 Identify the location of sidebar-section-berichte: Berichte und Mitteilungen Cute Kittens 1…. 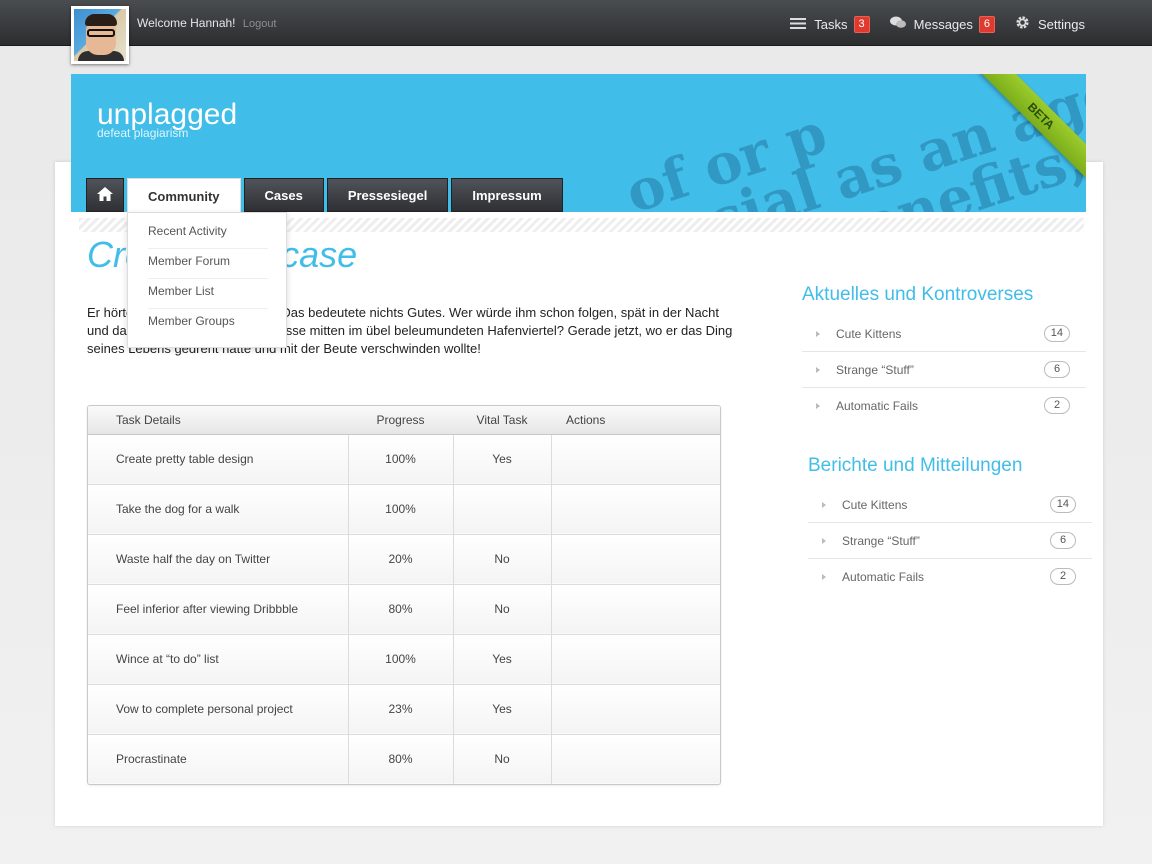
(950, 525).